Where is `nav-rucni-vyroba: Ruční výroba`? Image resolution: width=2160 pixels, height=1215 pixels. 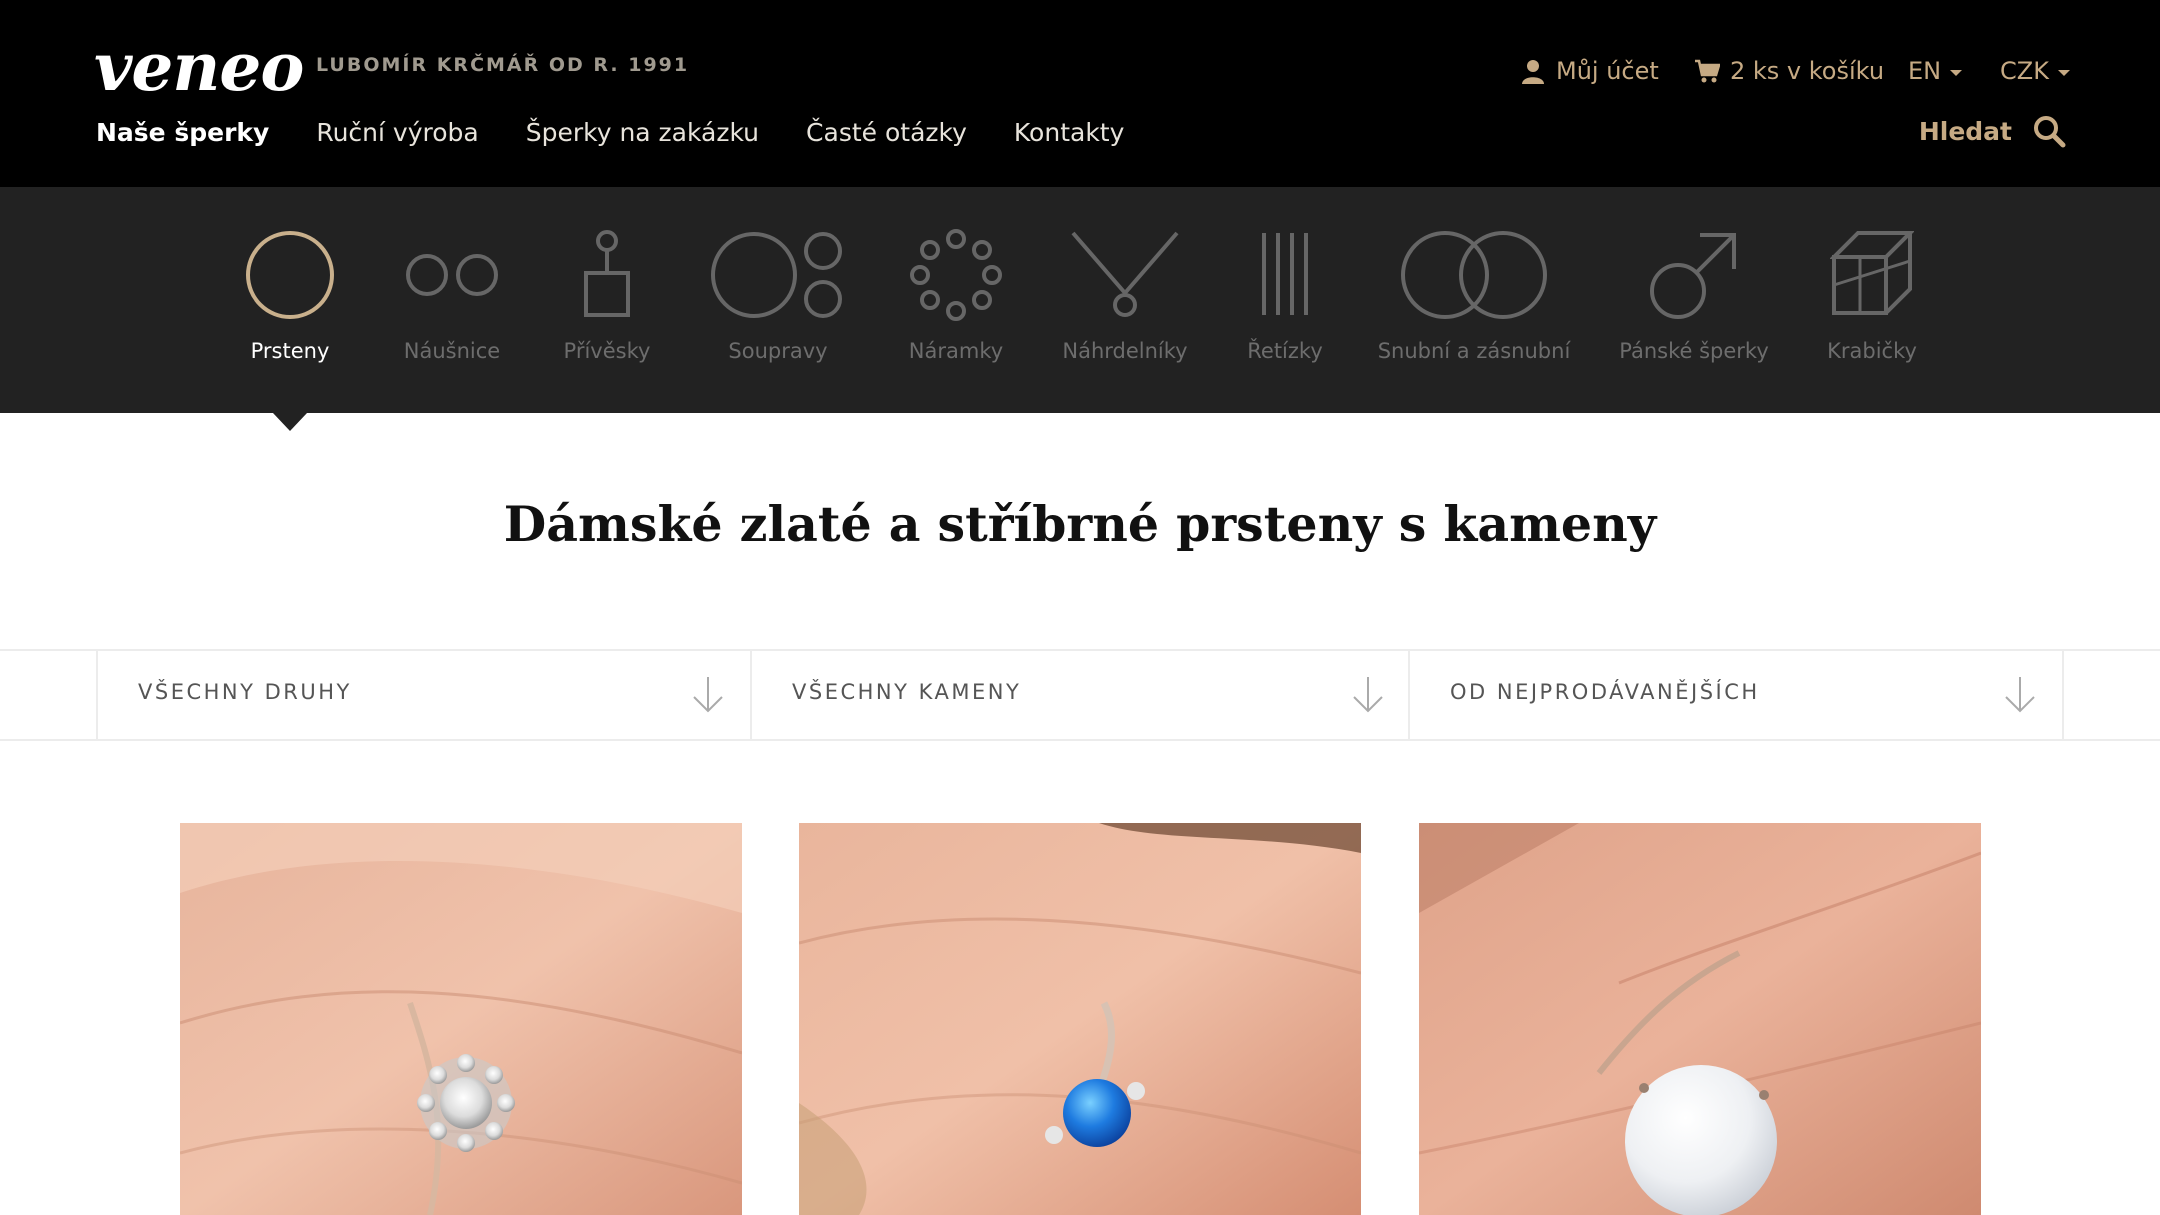 nav-rucni-vyroba: Ruční výroba is located at coordinates (397, 132).